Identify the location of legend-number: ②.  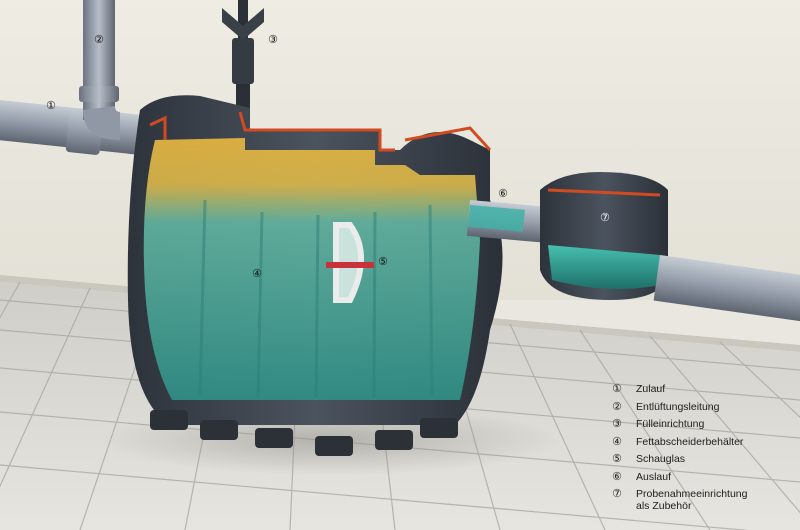
(617, 406).